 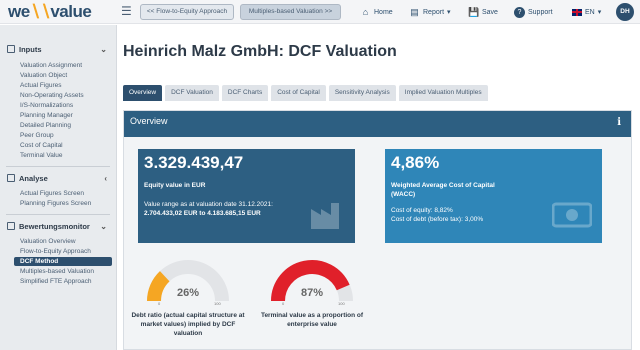 What do you see at coordinates (175, 185) in the screenshot?
I see `equity-value-label: Equity value in EUR` at bounding box center [175, 185].